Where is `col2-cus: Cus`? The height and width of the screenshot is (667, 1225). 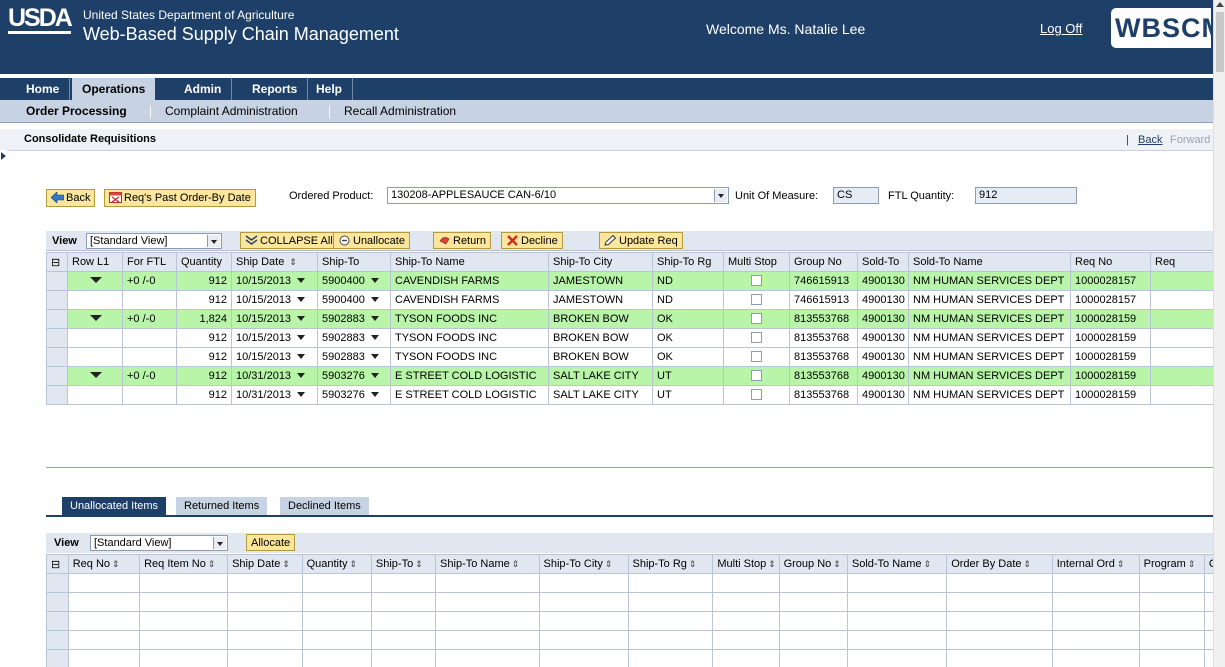 col2-cus: Cus is located at coordinates (1208, 564).